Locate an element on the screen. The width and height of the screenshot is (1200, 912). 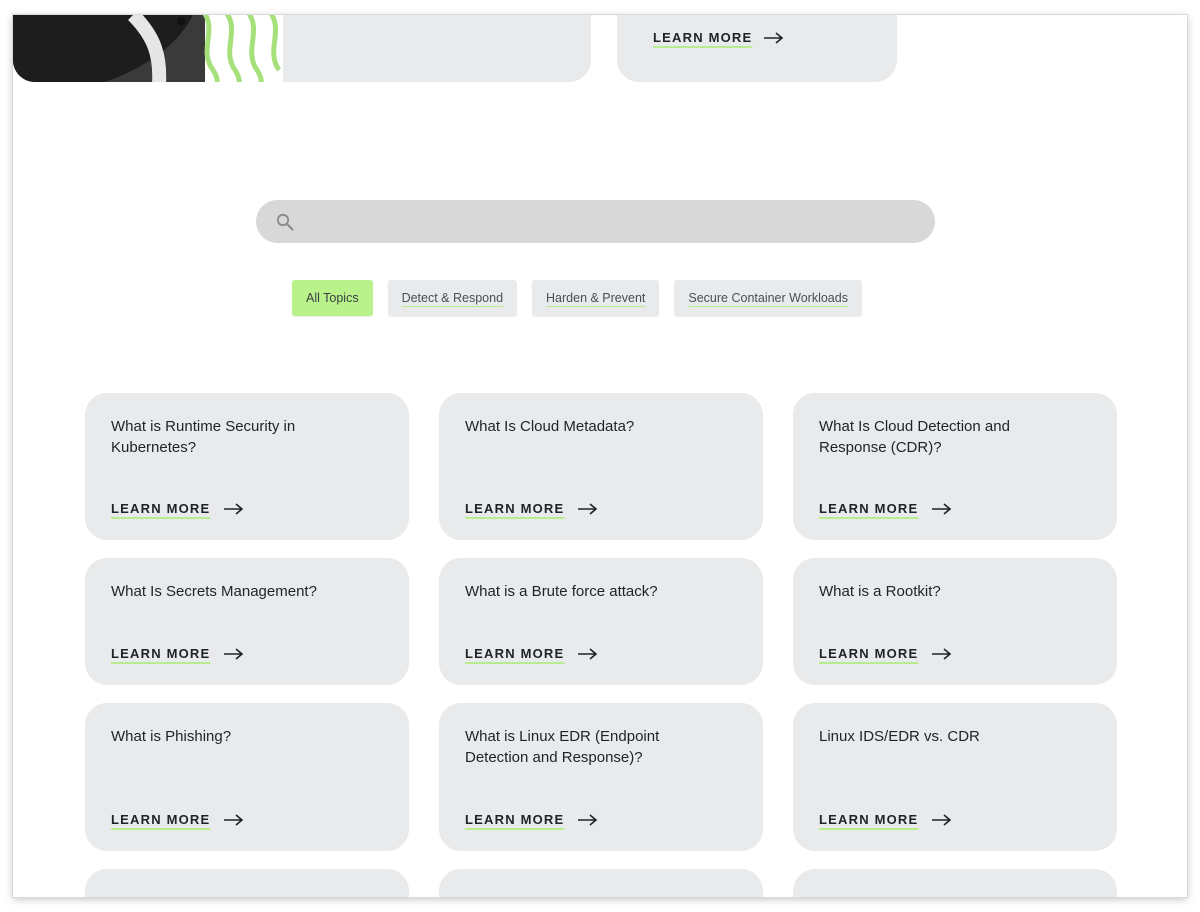
article-card: What is a Brute force attack? LEARN MORE is located at coordinates (601, 621).